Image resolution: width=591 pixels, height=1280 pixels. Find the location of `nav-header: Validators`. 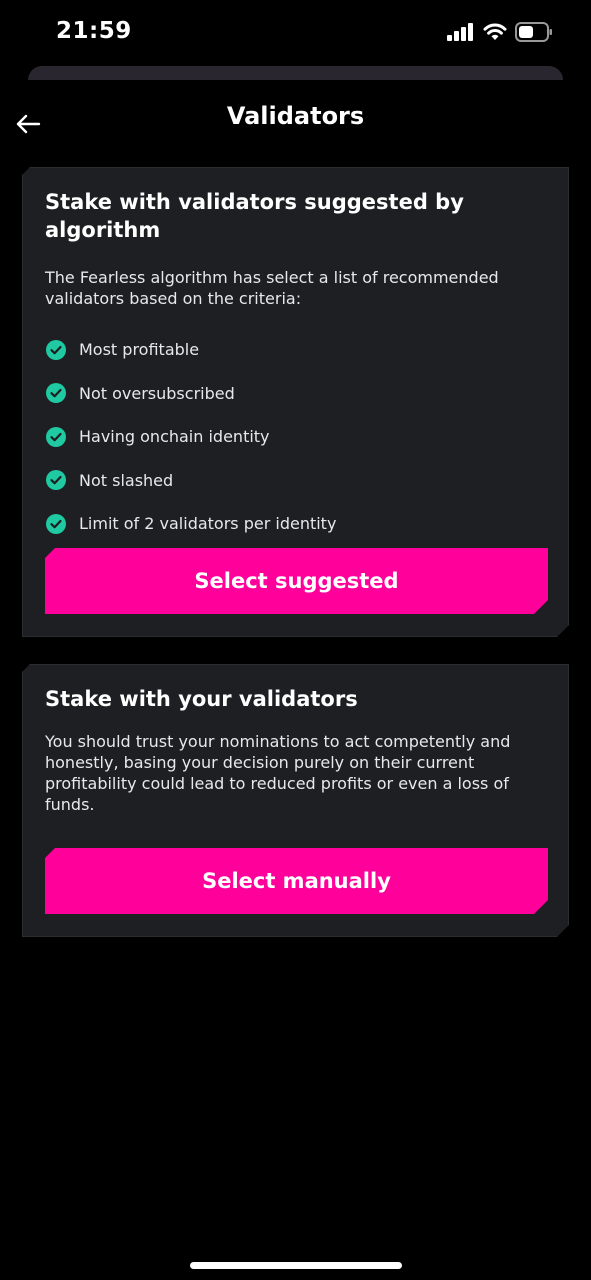

nav-header: Validators is located at coordinates (295, 118).